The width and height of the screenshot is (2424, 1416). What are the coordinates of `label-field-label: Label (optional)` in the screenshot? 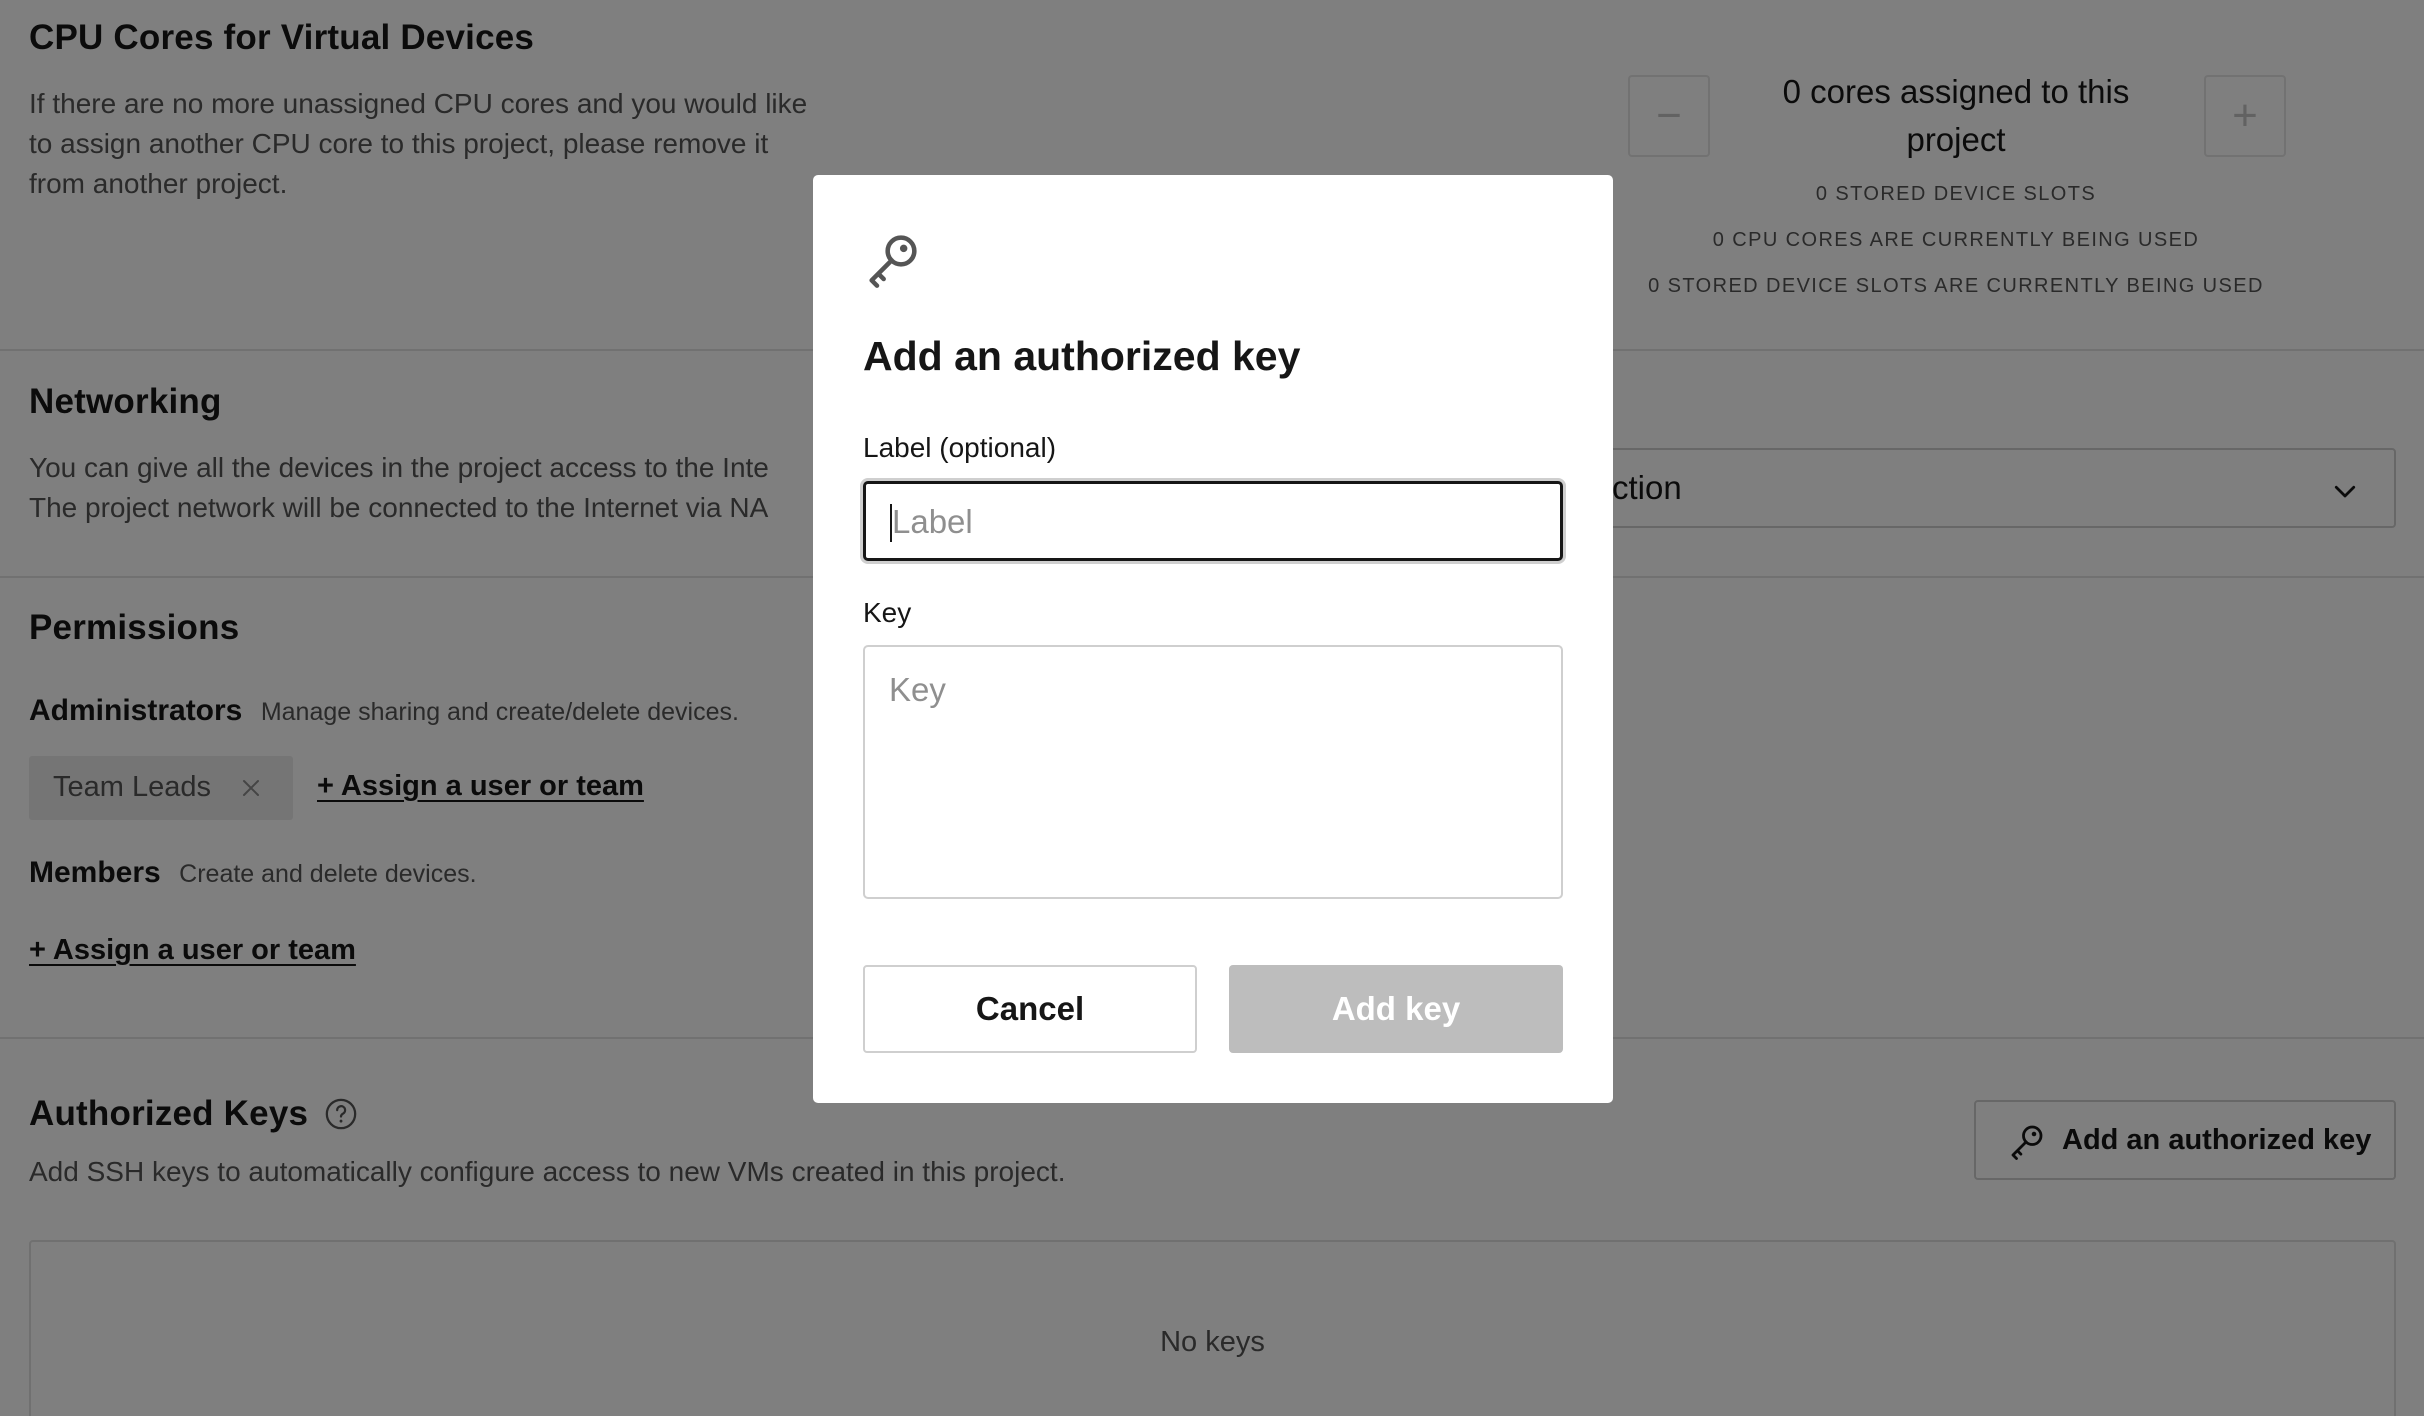 It's located at (960, 447).